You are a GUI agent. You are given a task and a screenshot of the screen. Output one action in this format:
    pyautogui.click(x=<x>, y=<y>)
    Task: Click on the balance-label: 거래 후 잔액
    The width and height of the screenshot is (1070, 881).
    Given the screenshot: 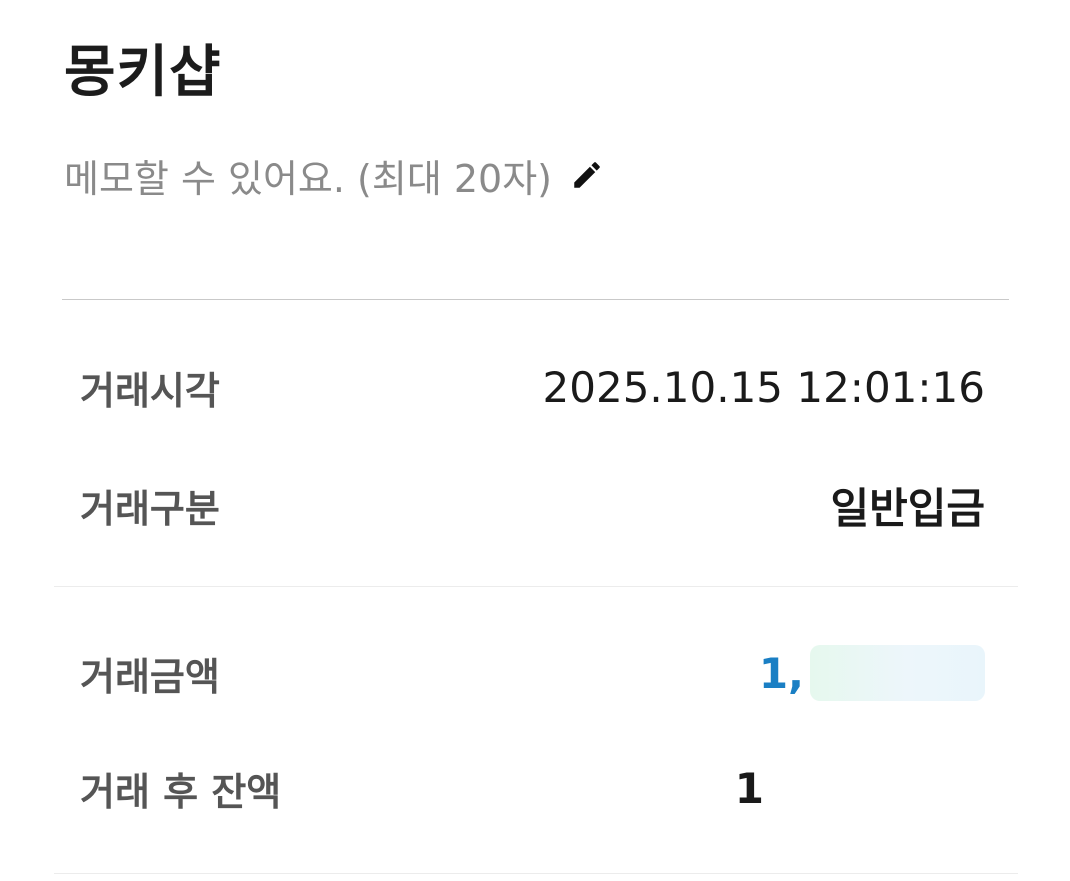 What is the action you would take?
    pyautogui.click(x=181, y=791)
    